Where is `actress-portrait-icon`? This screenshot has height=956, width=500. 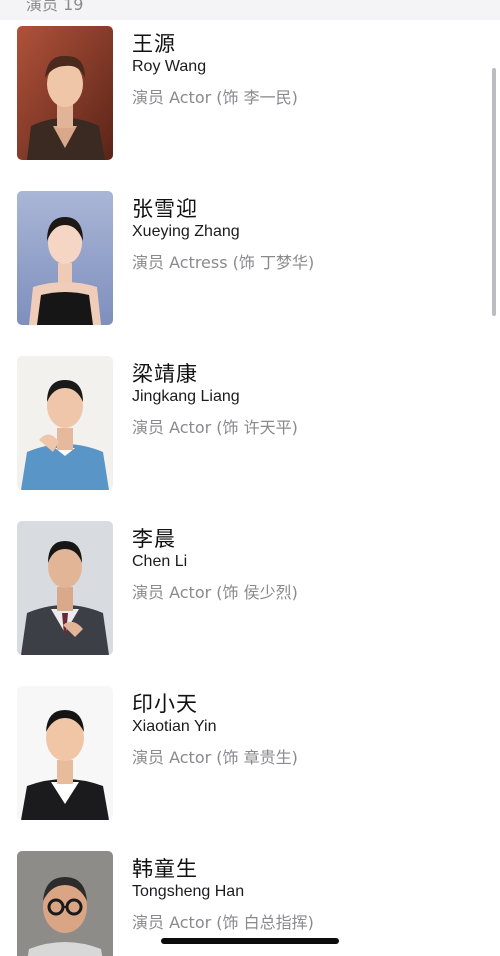
actress-portrait-icon is located at coordinates (65, 258).